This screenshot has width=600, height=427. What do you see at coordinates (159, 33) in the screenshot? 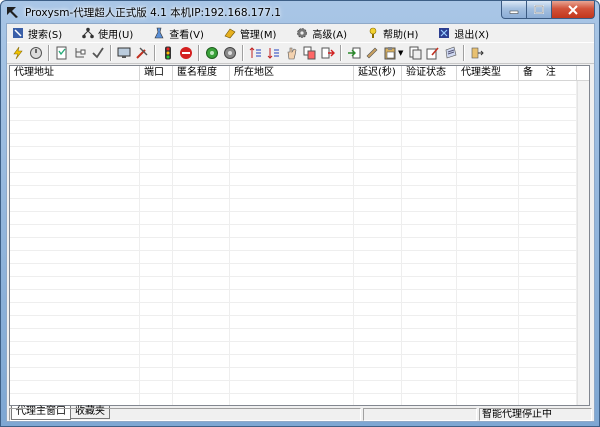
I see `flask-icon` at bounding box center [159, 33].